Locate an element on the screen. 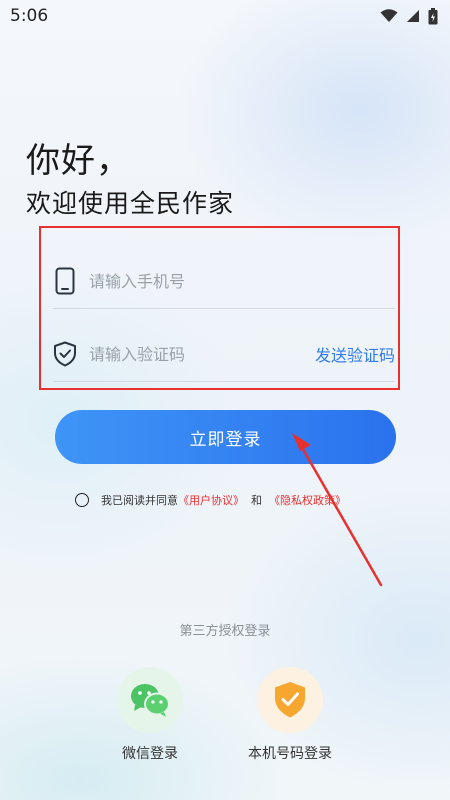 This screenshot has width=450, height=800. wechat-login-label: 微信登录 is located at coordinates (150, 754).